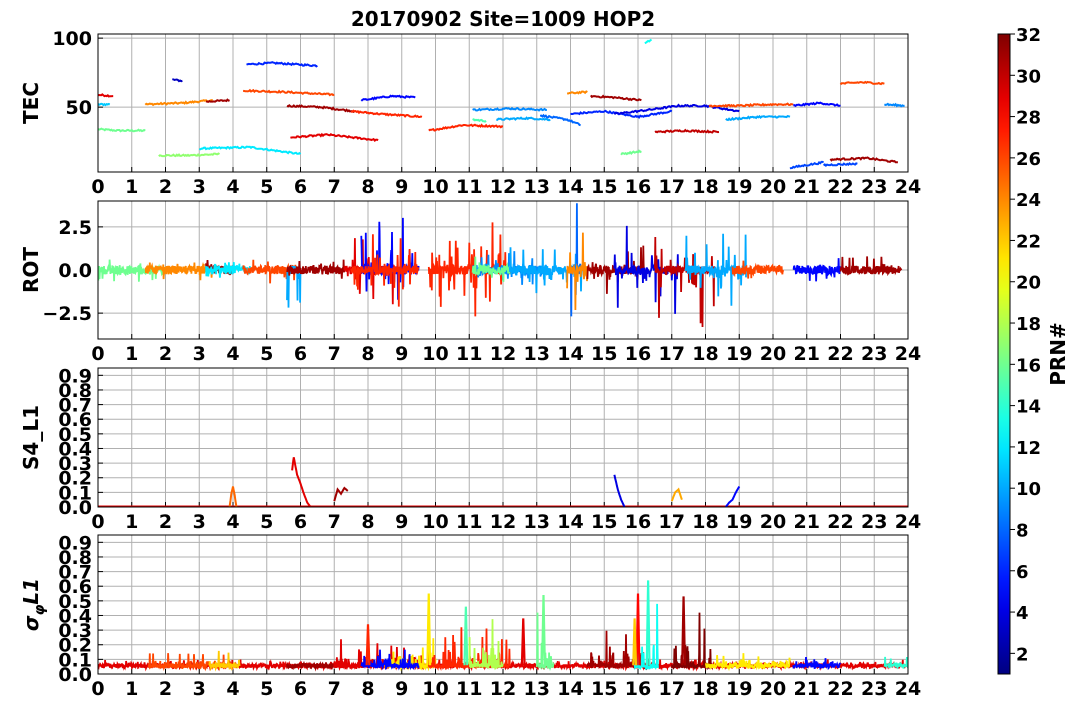 The height and width of the screenshot is (713, 1077). I want to click on colorbar-tick-label: 22, so click(1028, 241).